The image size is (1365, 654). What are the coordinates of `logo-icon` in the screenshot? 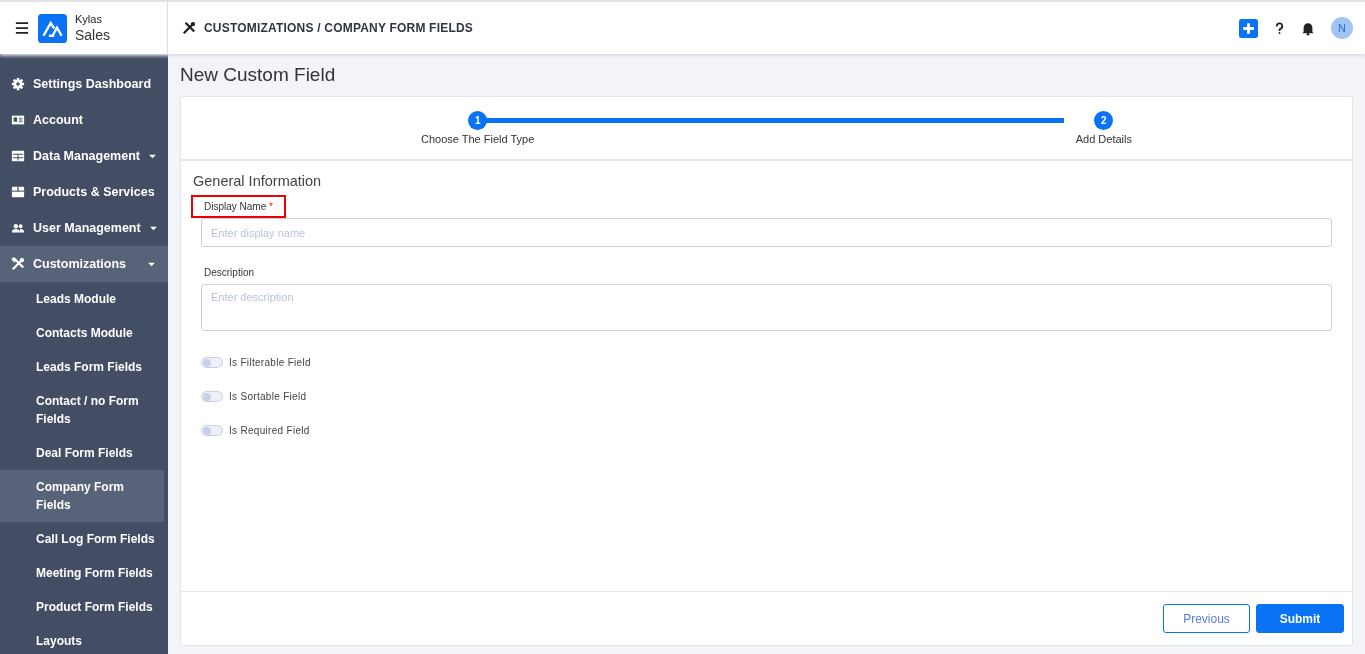 It's located at (52, 28).